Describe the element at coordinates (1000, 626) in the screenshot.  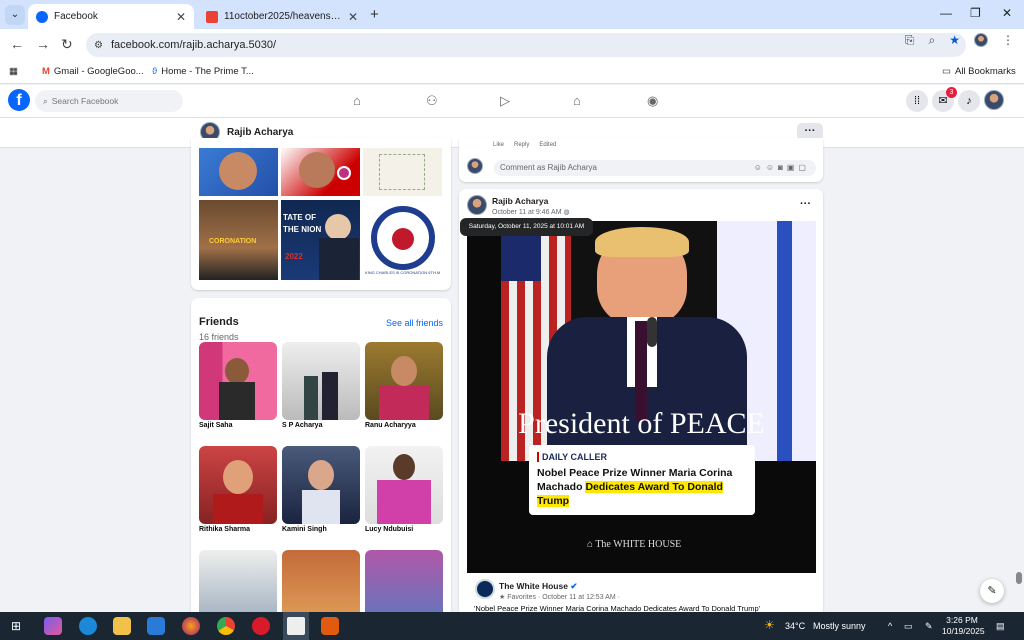
I see `notification-center-icon: ▤` at that location.